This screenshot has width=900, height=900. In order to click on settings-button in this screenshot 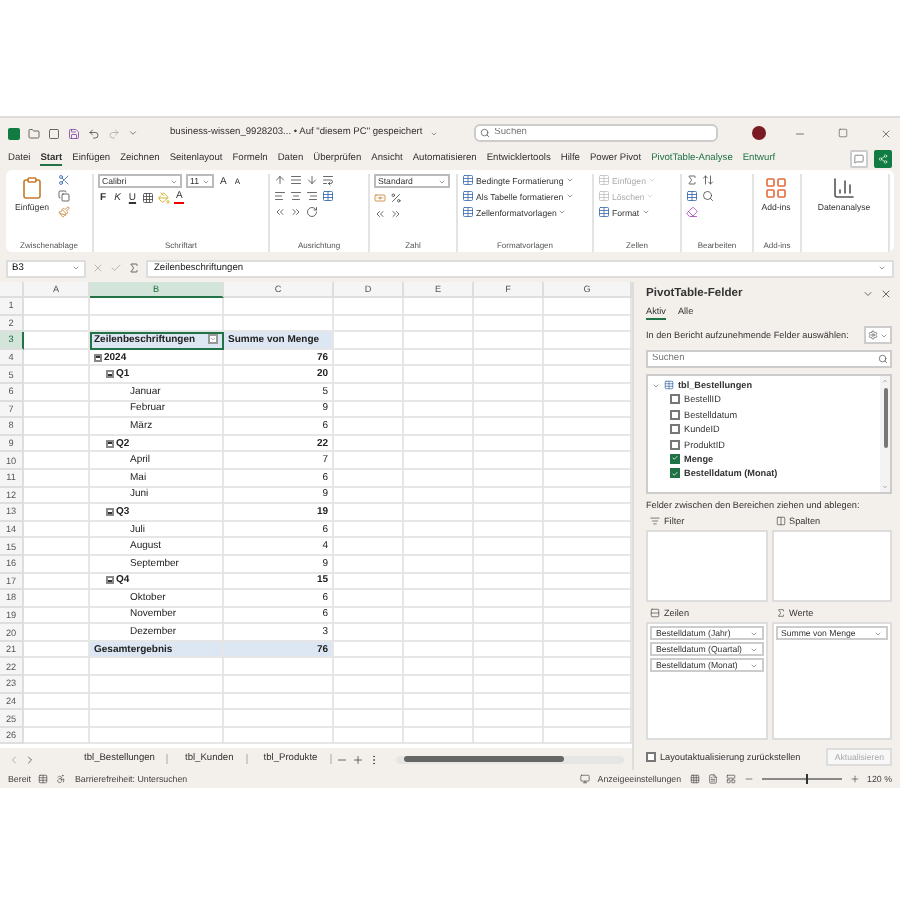, I will do `click(878, 335)`.